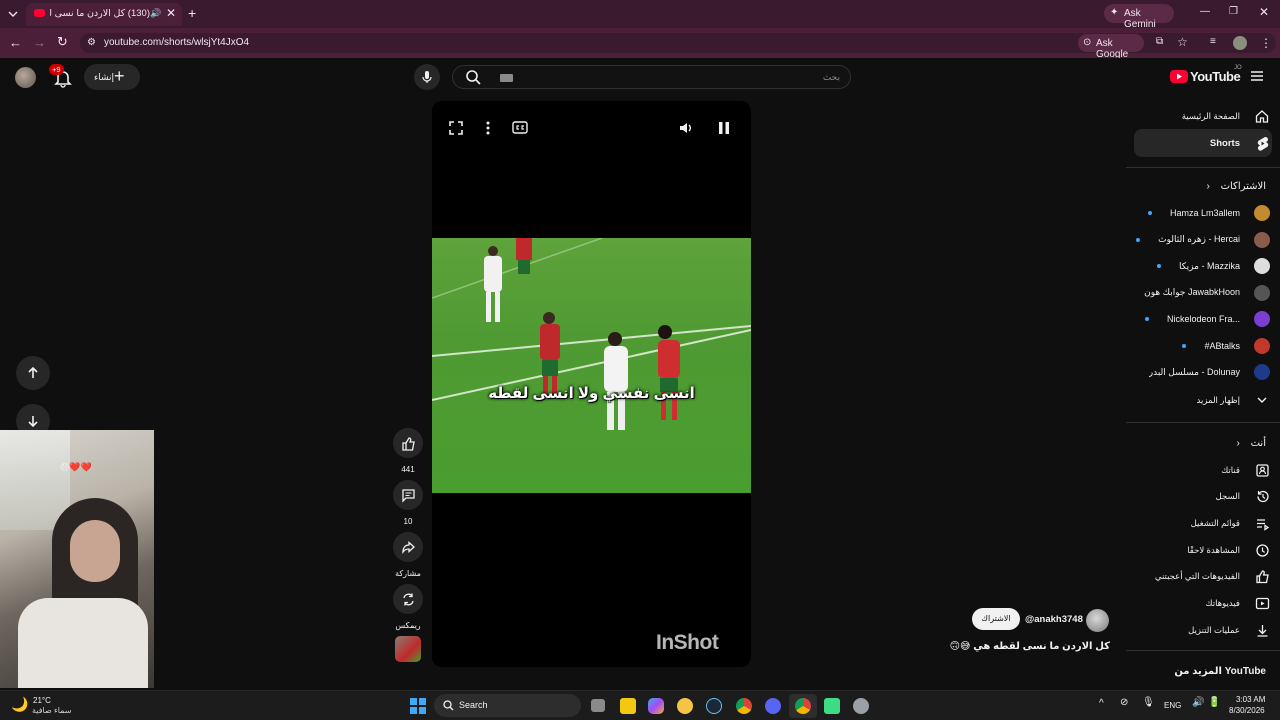 This screenshot has height=720, width=1280. I want to click on settings-icon, so click(861, 706).